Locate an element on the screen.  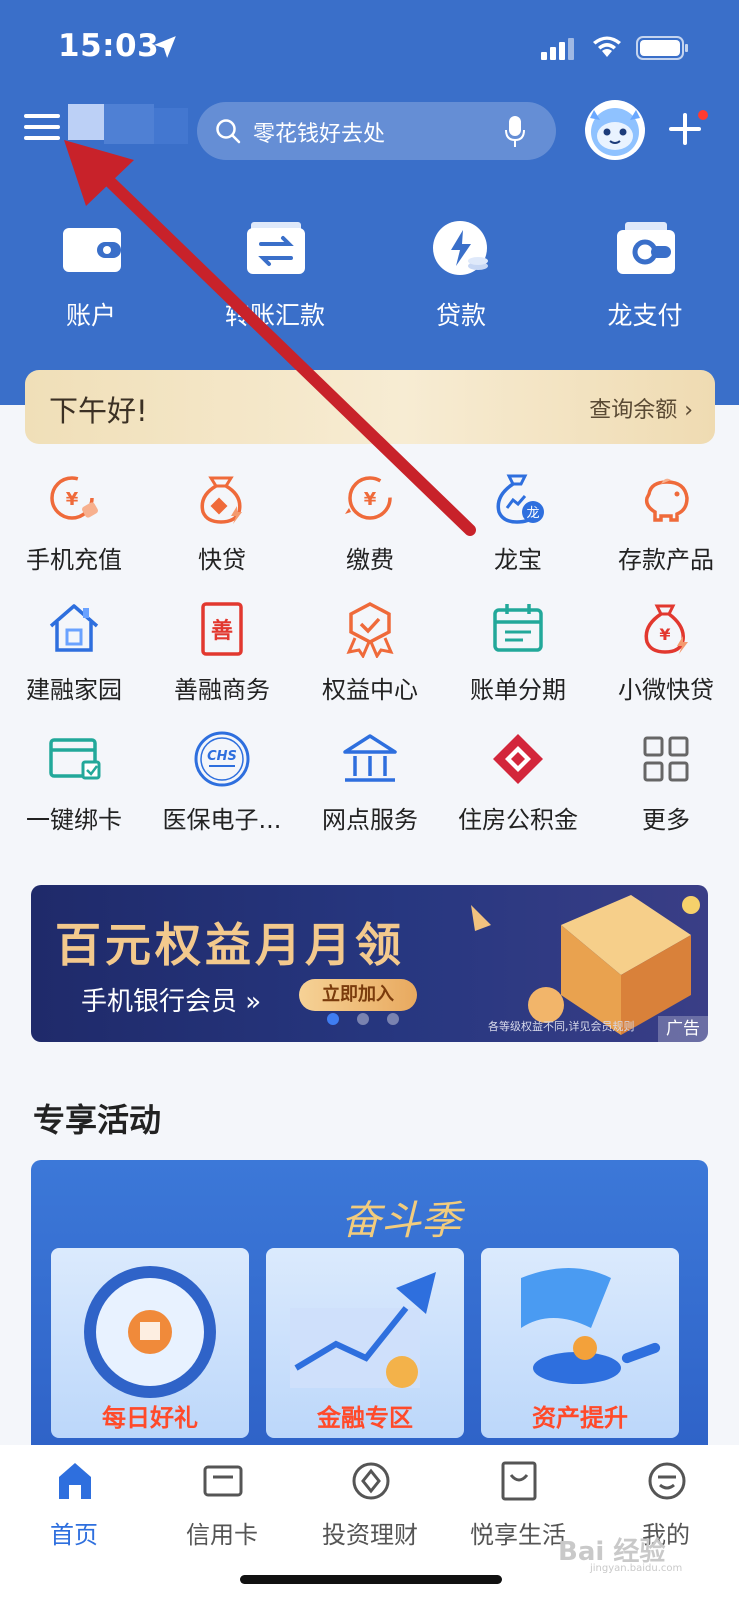
activity-card-asset-boost: 资产提升 is located at coordinates (580, 1343).